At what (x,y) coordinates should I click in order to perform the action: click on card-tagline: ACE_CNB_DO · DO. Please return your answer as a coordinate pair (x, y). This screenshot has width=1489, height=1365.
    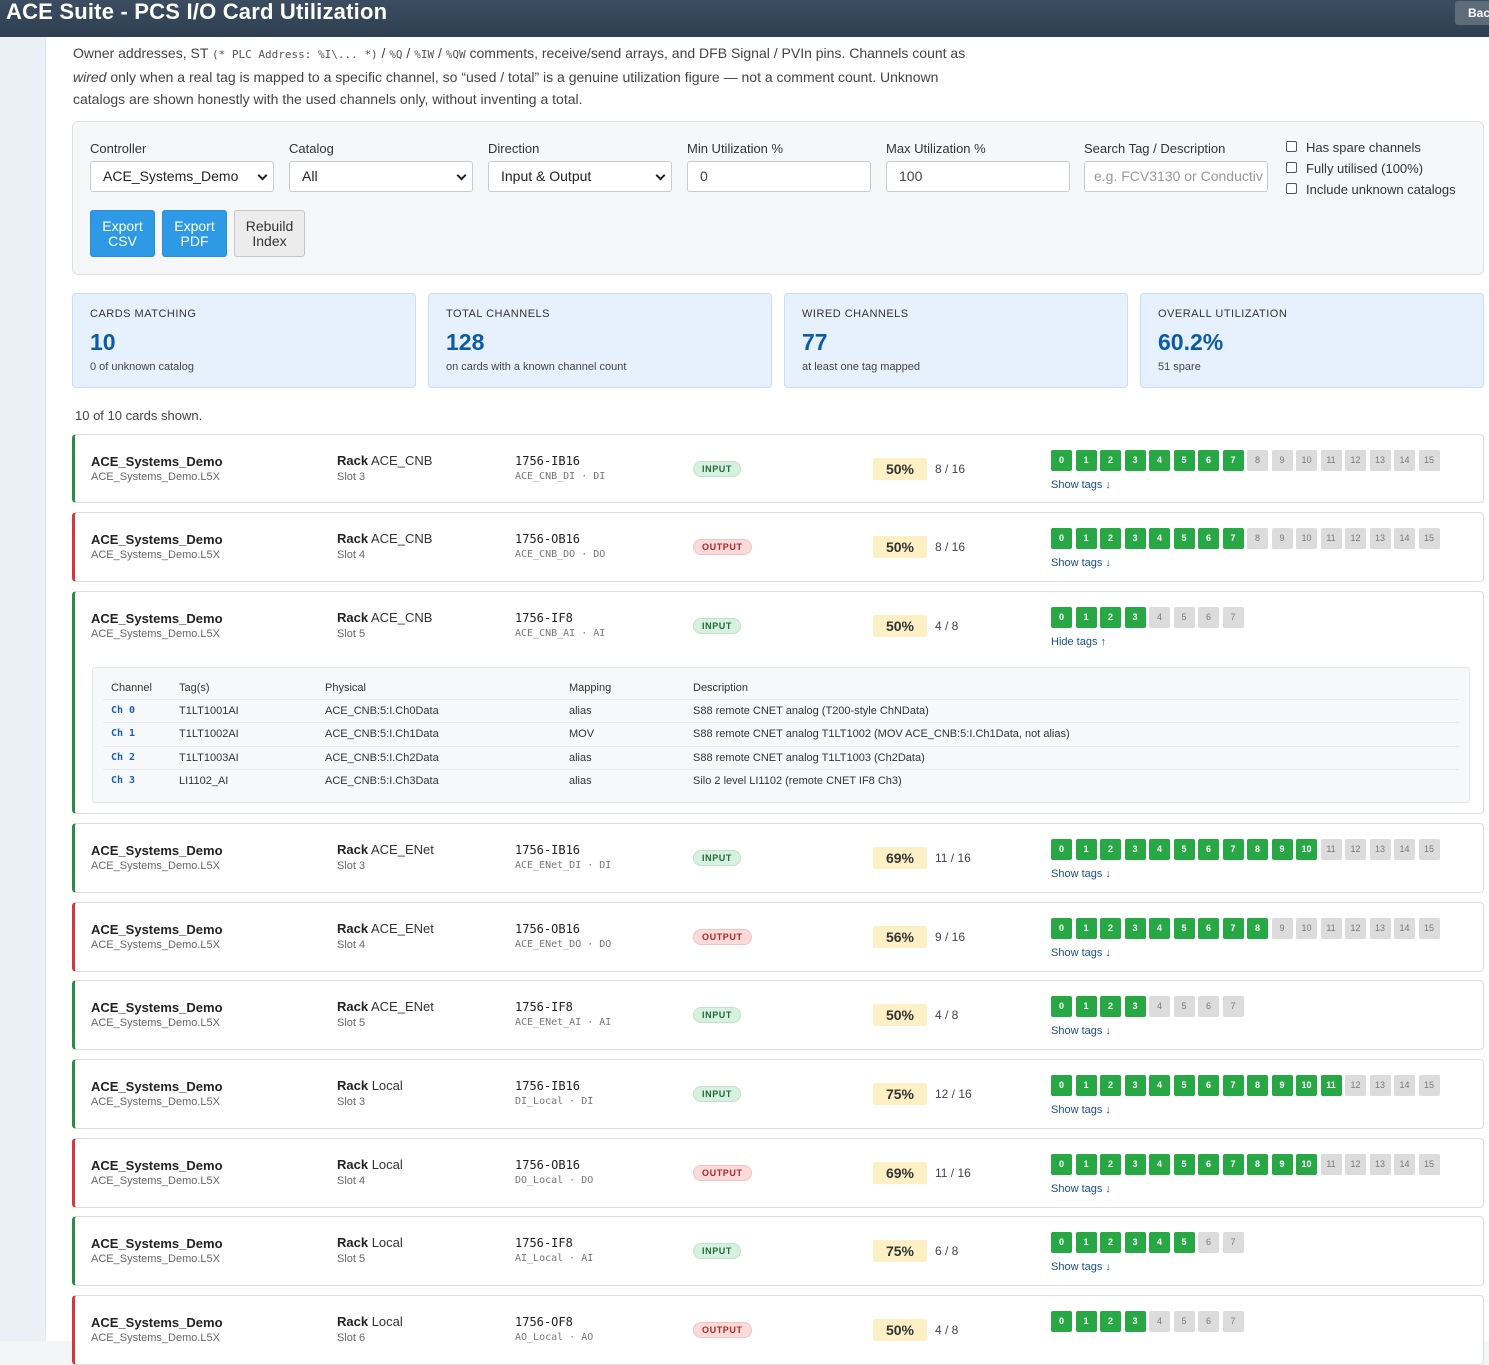
    Looking at the image, I should click on (560, 554).